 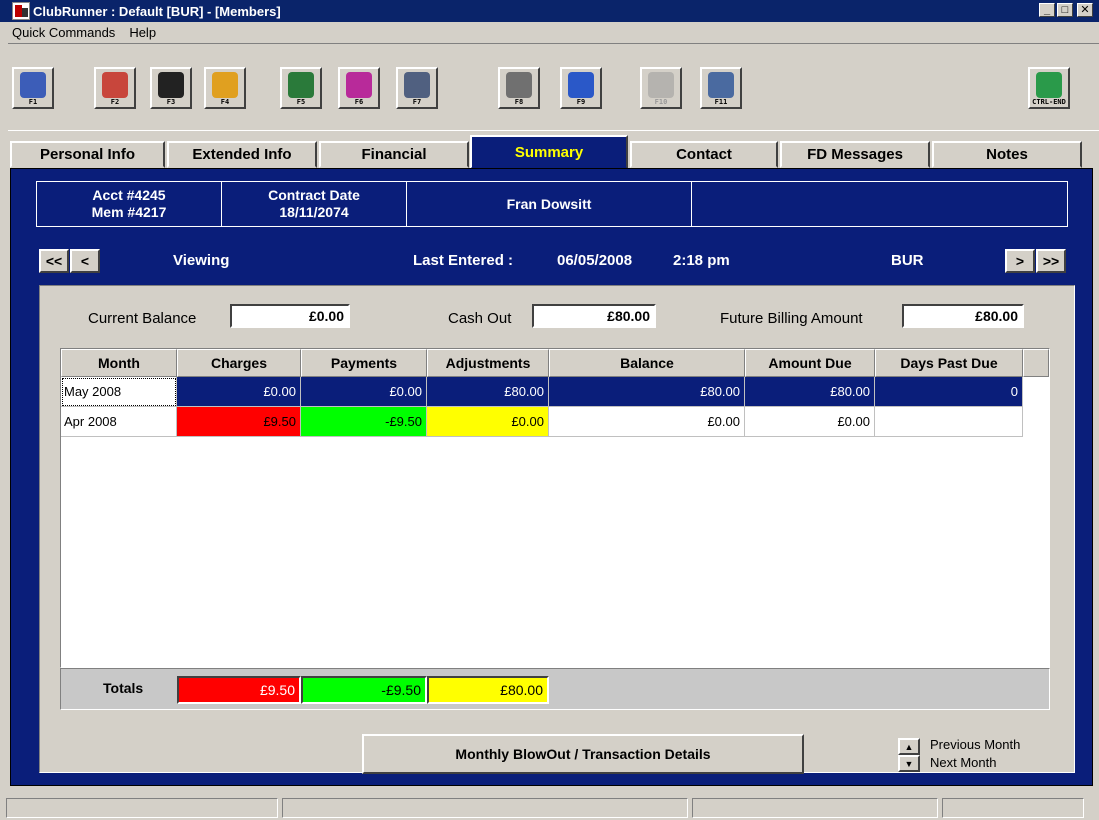 What do you see at coordinates (647, 392) in the screenshot?
I see `cell-balance: £80.00` at bounding box center [647, 392].